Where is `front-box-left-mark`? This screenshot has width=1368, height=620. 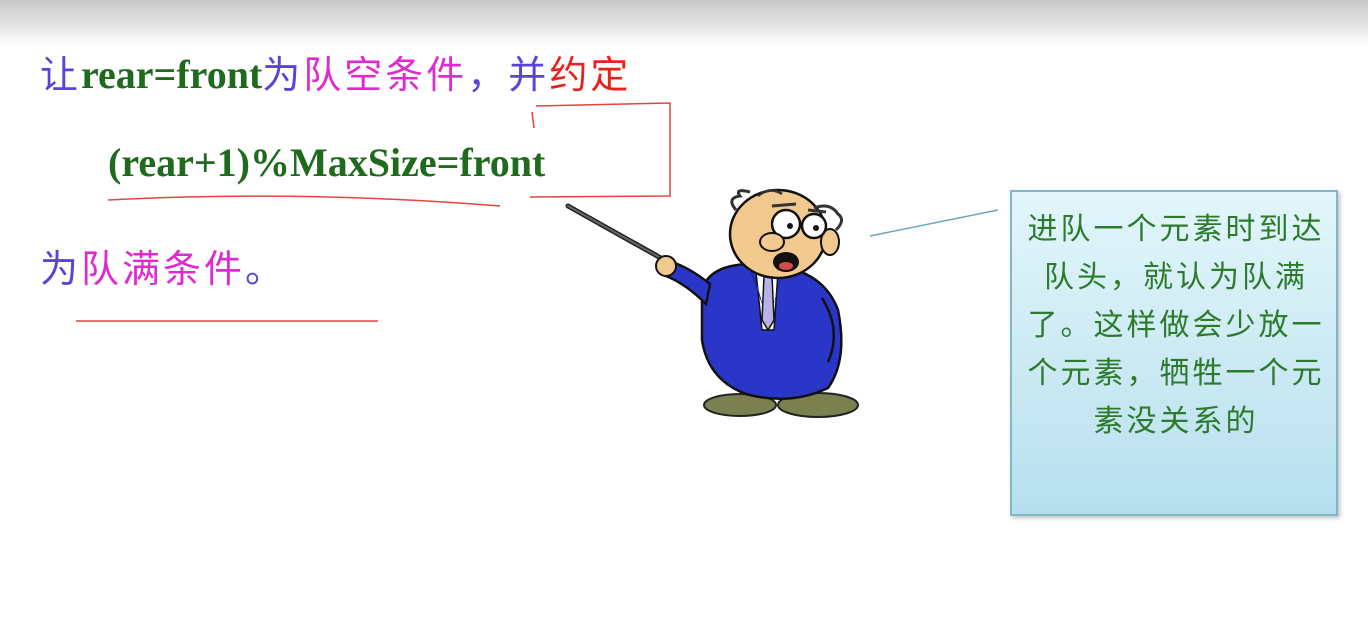 front-box-left-mark is located at coordinates (533, 120).